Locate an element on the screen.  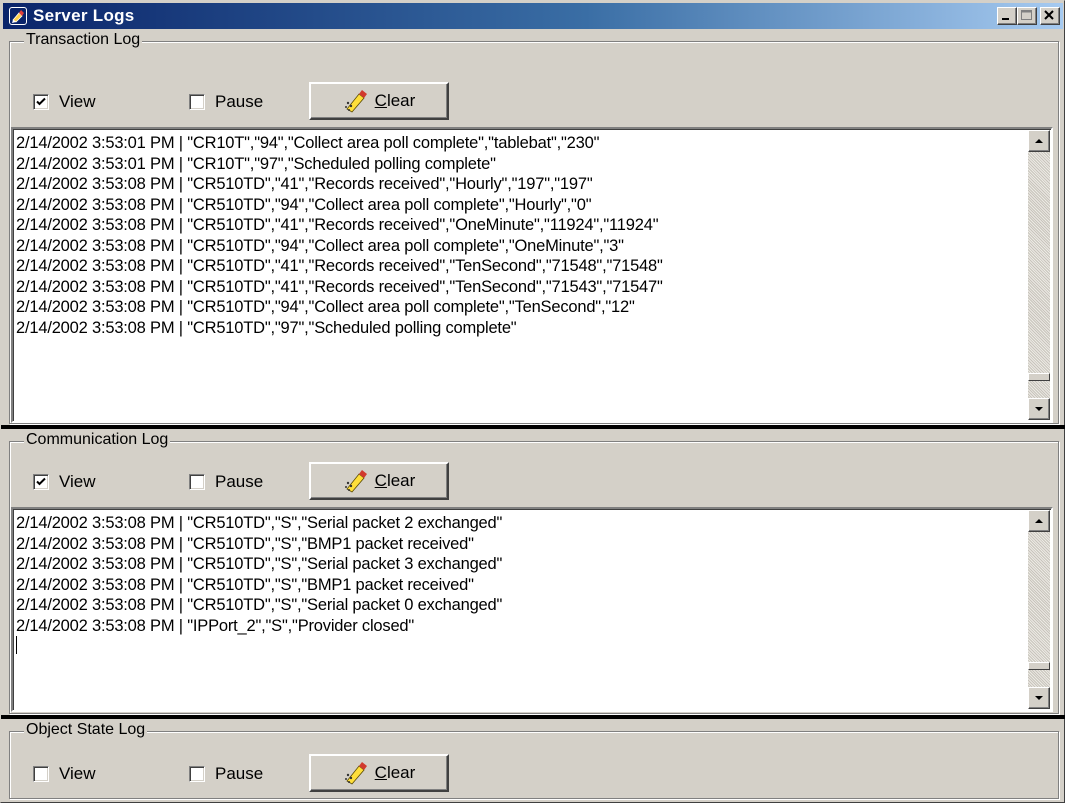
transaction-log-scrollbar is located at coordinates (1039, 275).